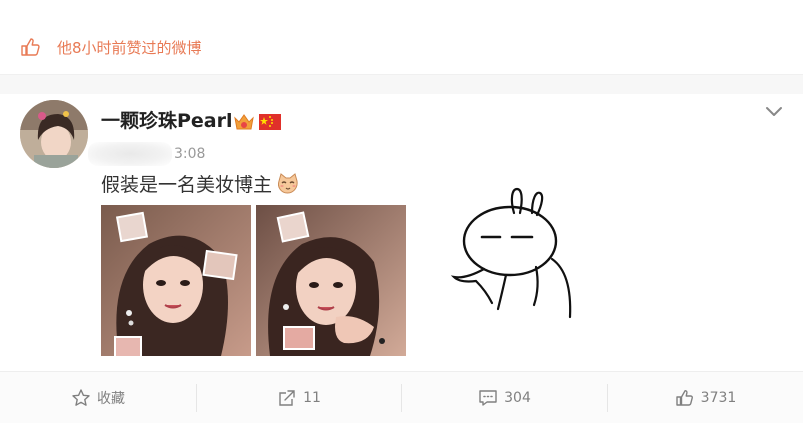  Describe the element at coordinates (718, 398) in the screenshot. I see `like-count: 3731` at that location.